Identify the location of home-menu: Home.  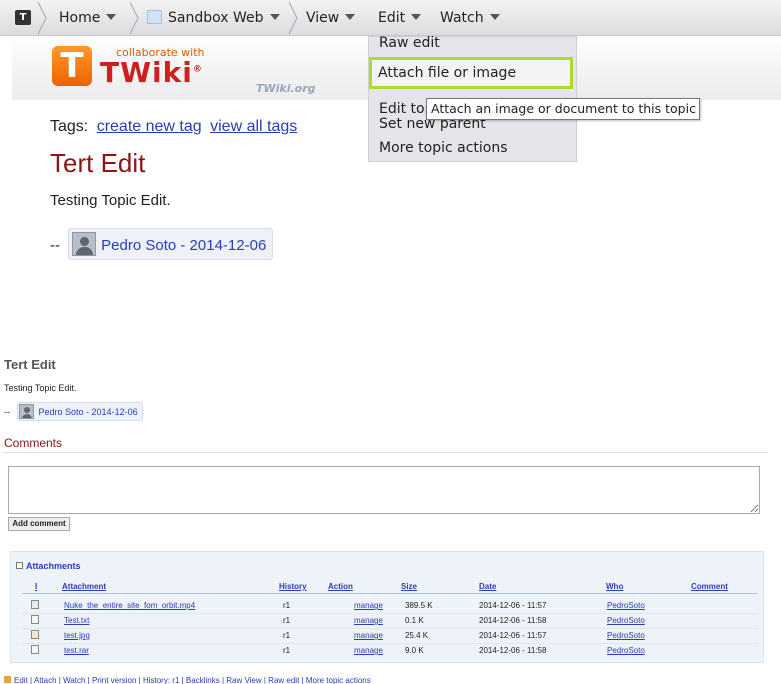
(88, 18).